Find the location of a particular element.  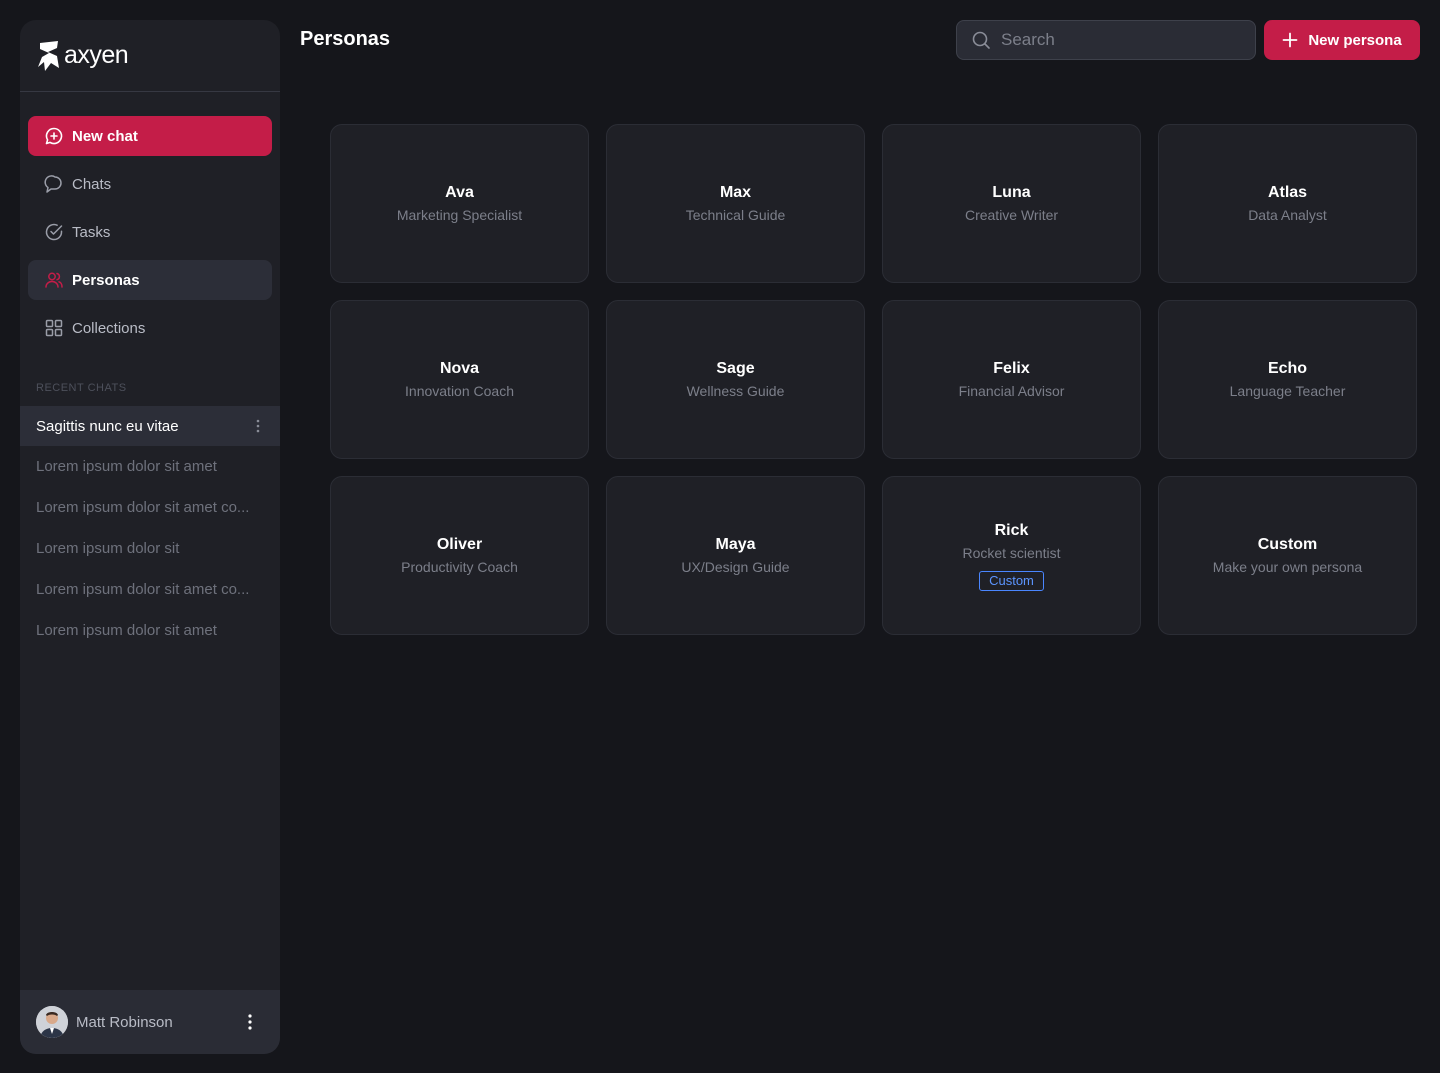

persona-role: Financial Advisor is located at coordinates (1011, 391).